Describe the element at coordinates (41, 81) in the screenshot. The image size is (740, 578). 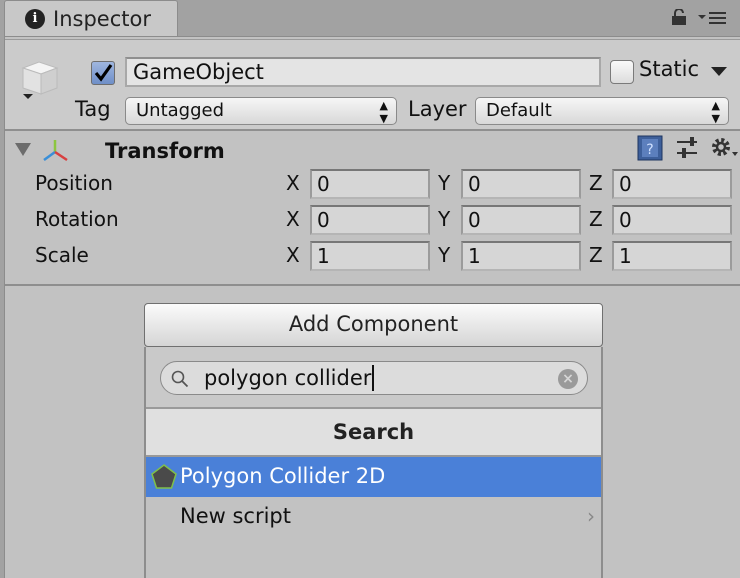
I see `gameobject-cube-icon` at that location.